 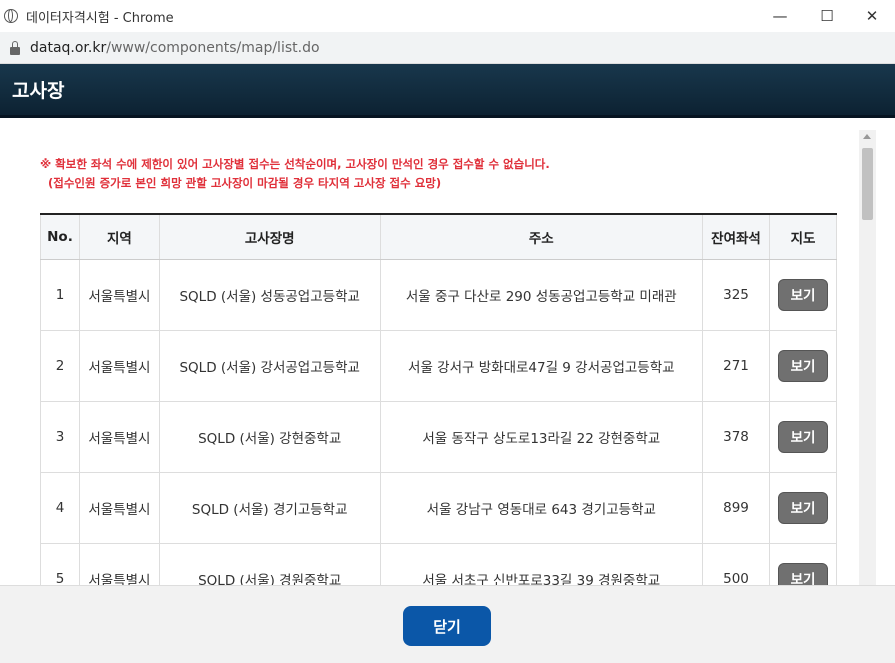 What do you see at coordinates (60, 236) in the screenshot?
I see `col-header-no: No.` at bounding box center [60, 236].